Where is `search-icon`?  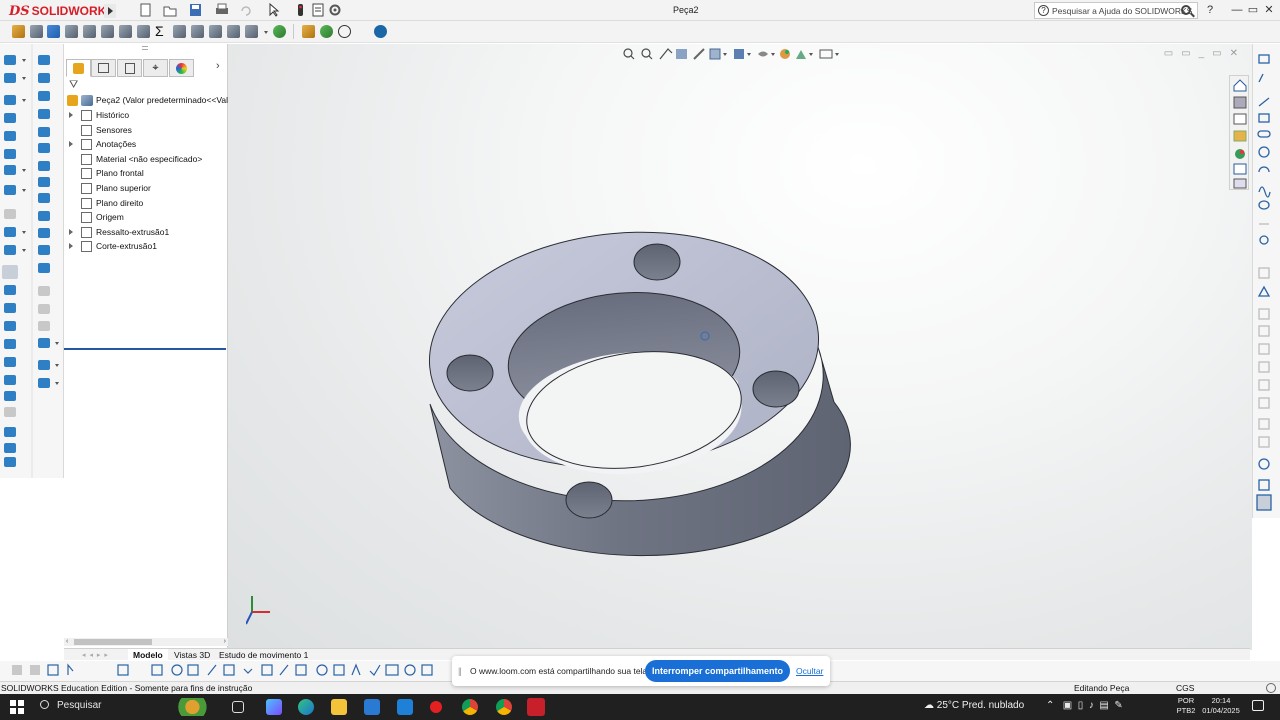 search-icon is located at coordinates (1186, 10).